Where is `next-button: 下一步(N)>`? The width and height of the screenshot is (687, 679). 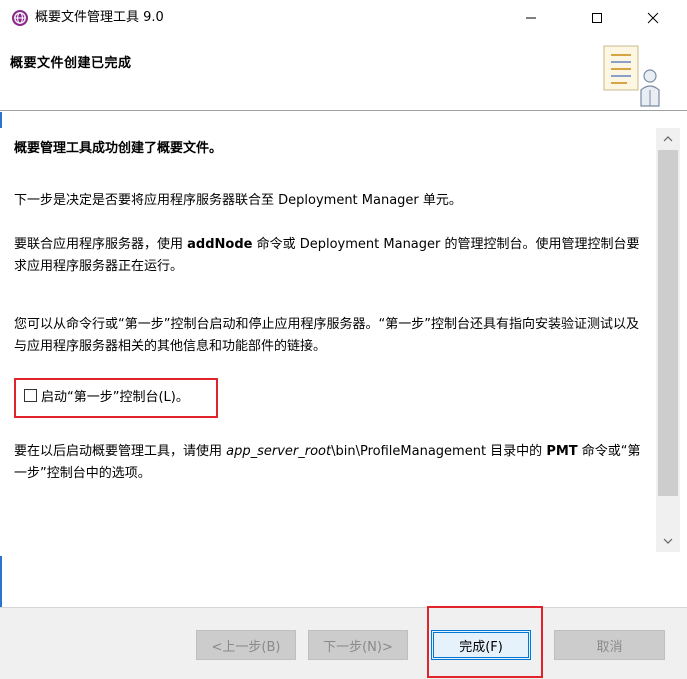 next-button: 下一步(N)> is located at coordinates (358, 645).